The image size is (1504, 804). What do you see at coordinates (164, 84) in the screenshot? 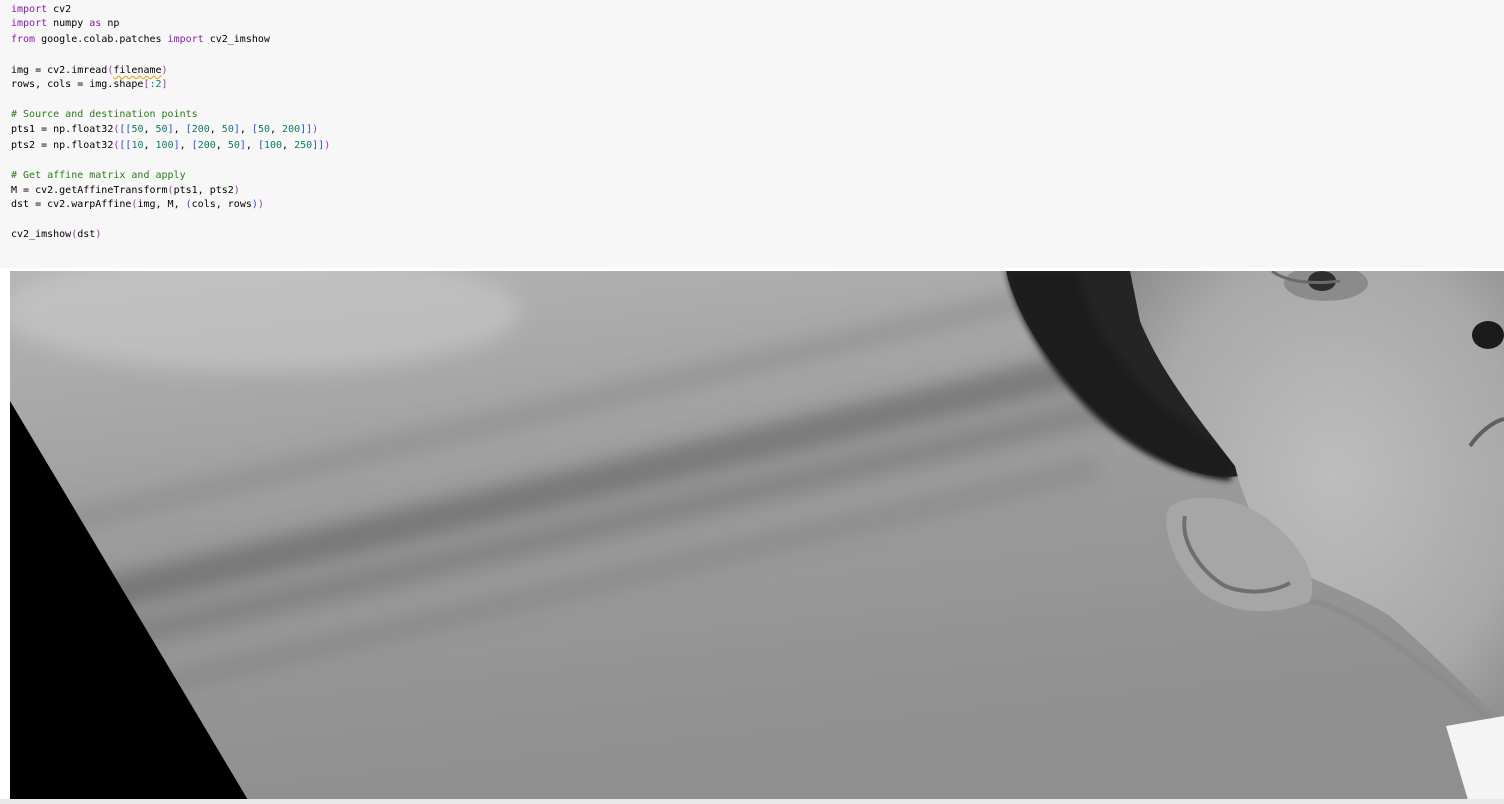
I see `code-token: ]` at bounding box center [164, 84].